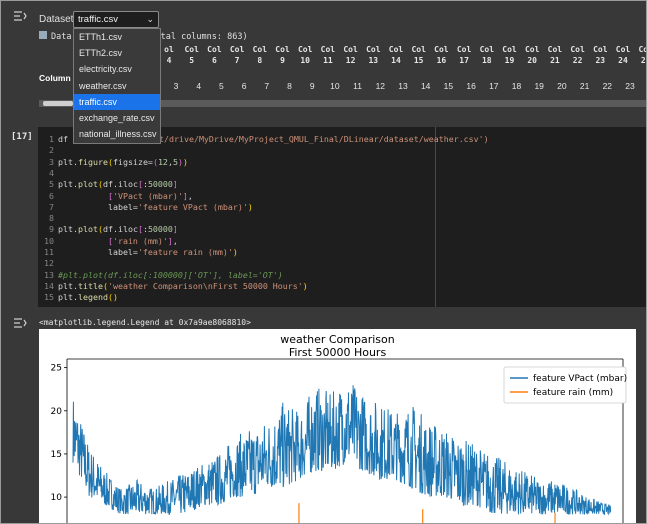  I want to click on table-cell: 13, so click(403, 86).